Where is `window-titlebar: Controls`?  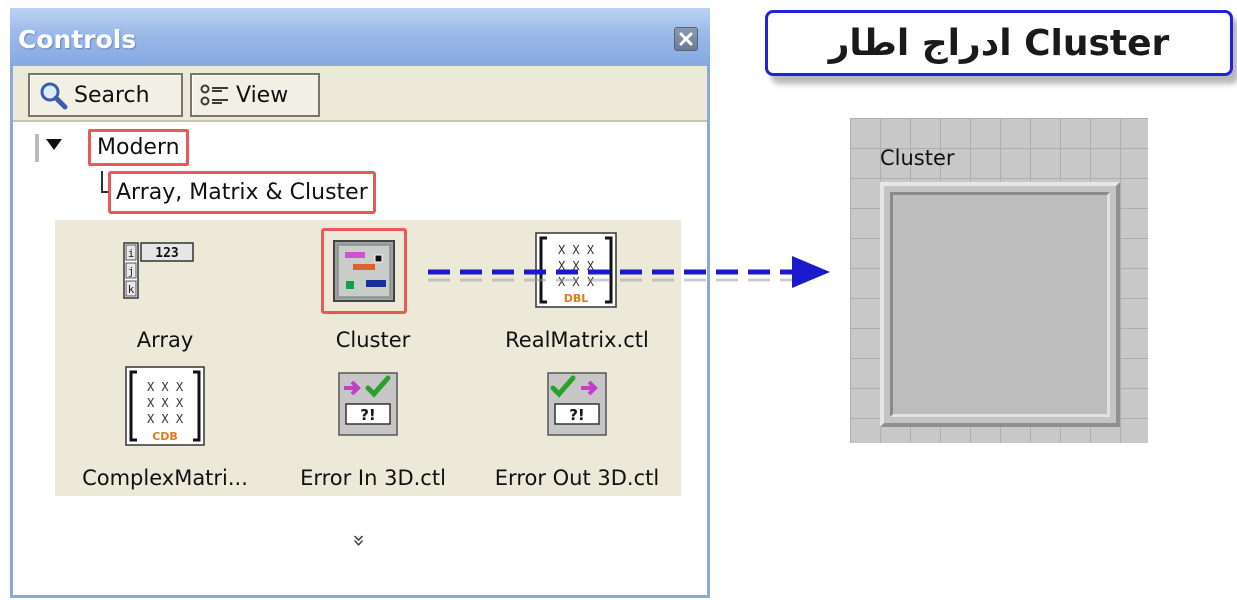
window-titlebar: Controls is located at coordinates (360, 37).